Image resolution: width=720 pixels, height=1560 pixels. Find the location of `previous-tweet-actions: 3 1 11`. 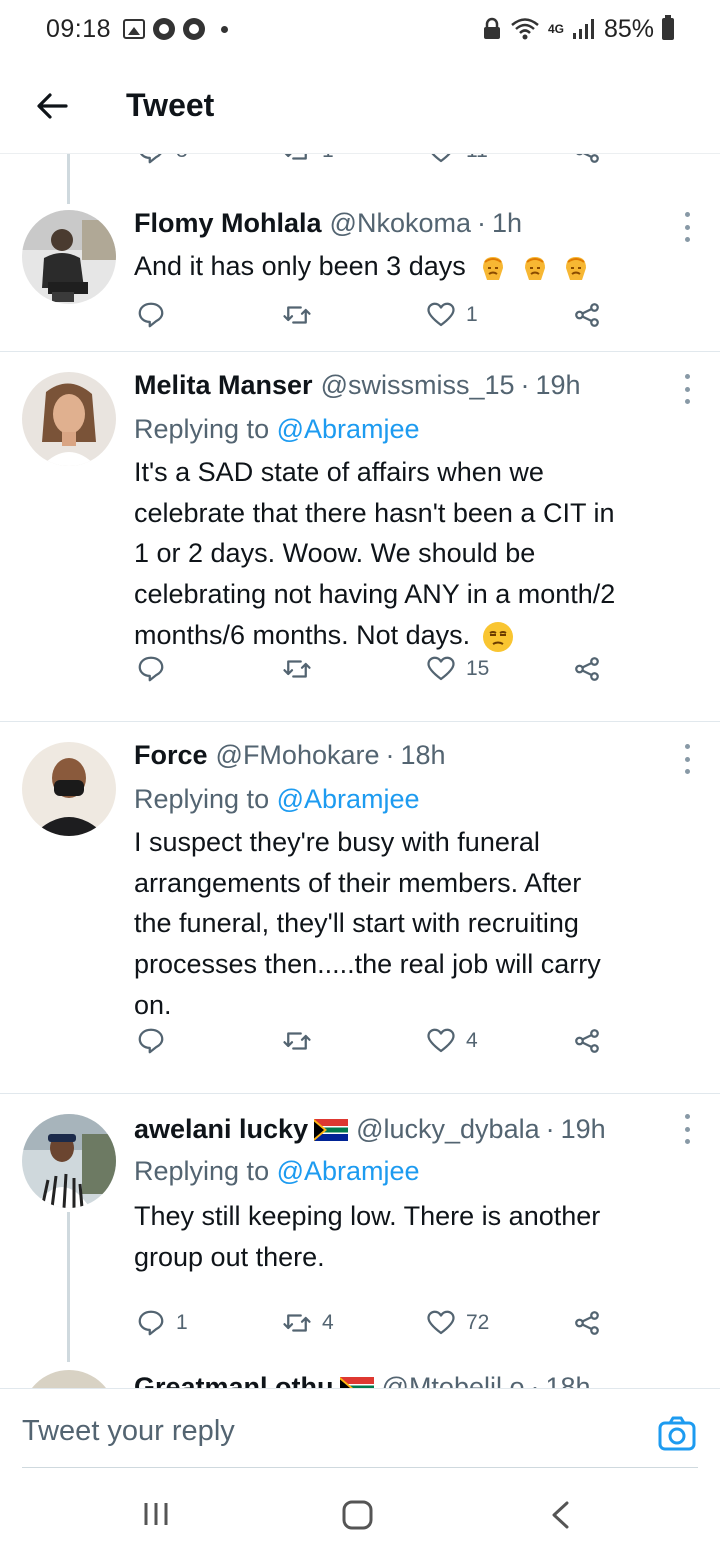

previous-tweet-actions: 3 1 11 is located at coordinates (360, 165).